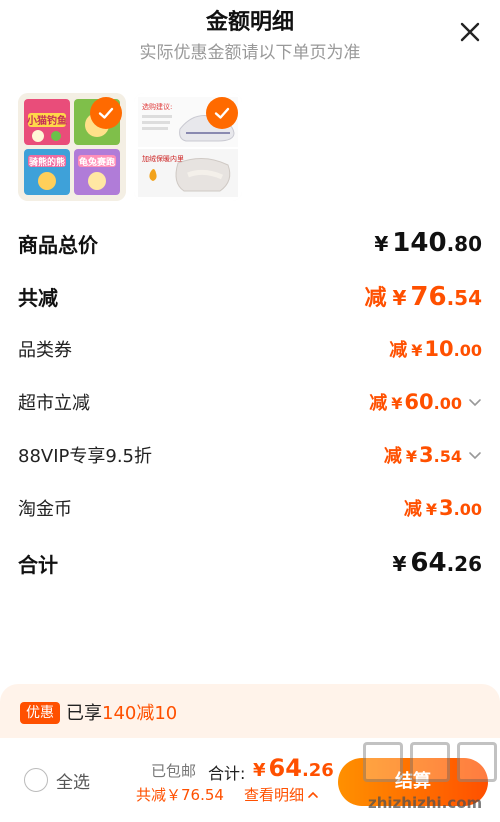  What do you see at coordinates (40, 713) in the screenshot?
I see `promo-badge: 优惠` at bounding box center [40, 713].